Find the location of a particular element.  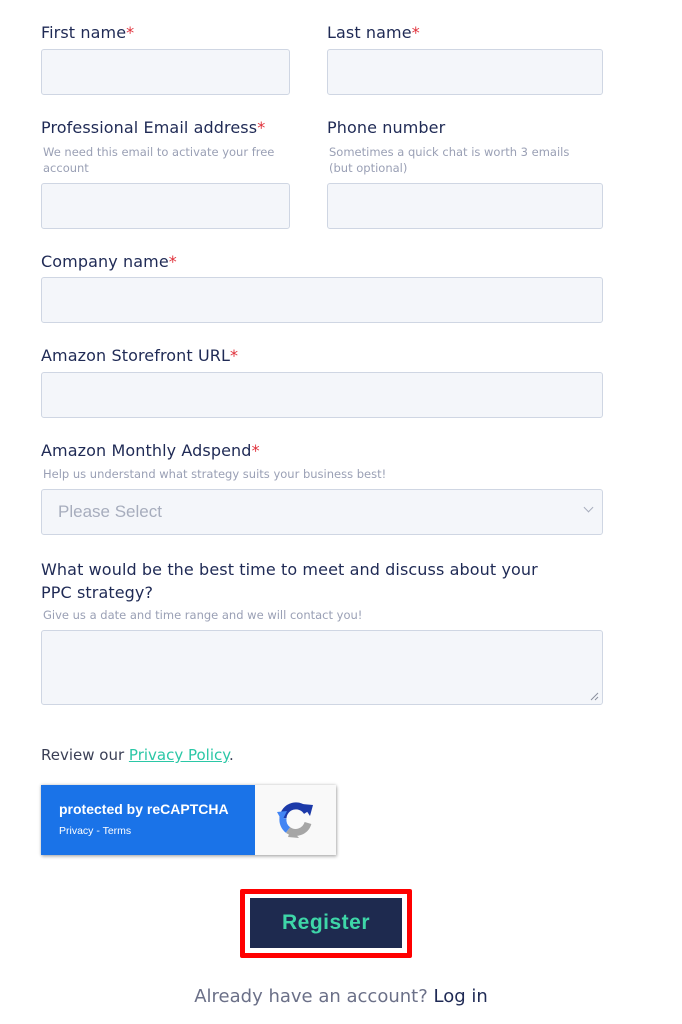

recaptcha-badge: protected by reCAPTCHA Privacy - Terms is located at coordinates (188, 820).